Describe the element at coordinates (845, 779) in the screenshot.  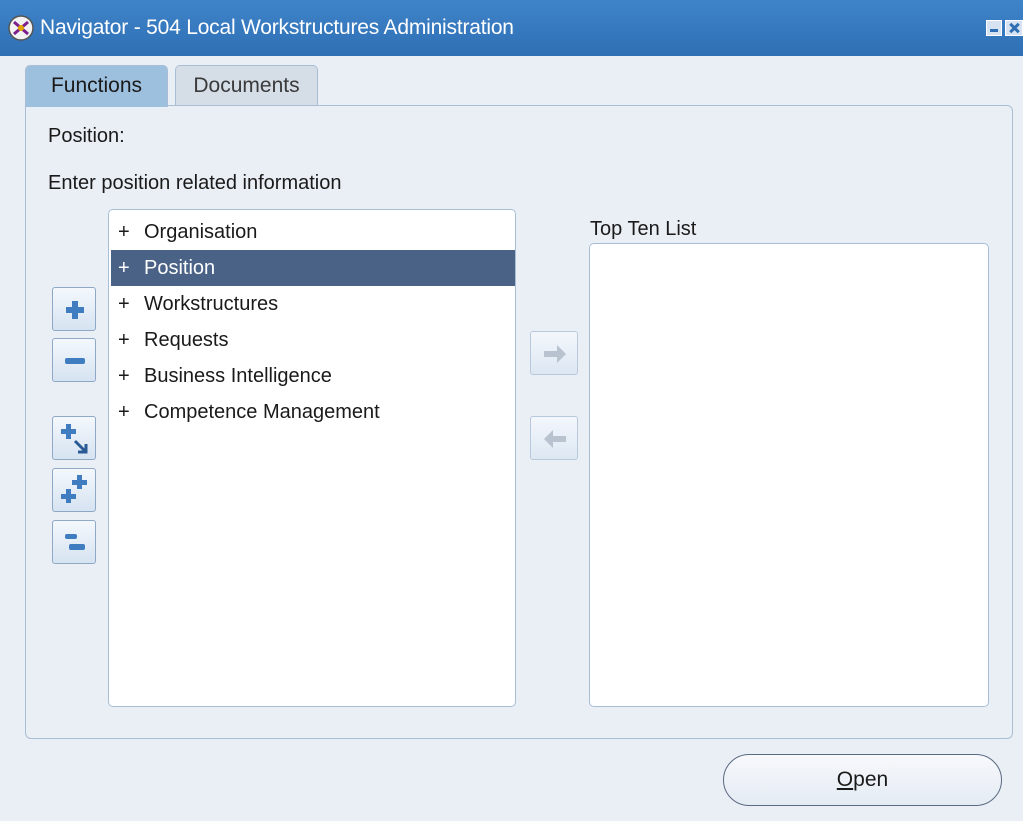
I see `open-mnemonic: O` at that location.